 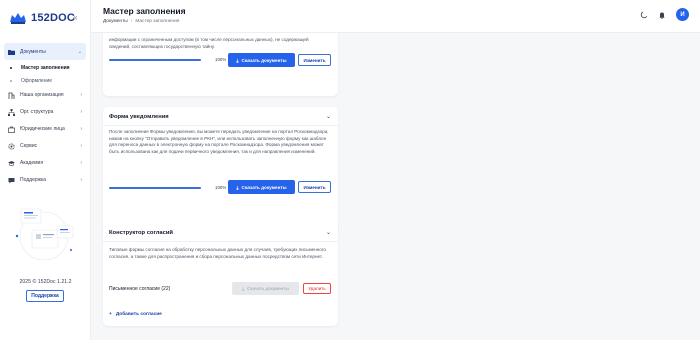 I want to click on scrollbar, so click(x=695, y=187).